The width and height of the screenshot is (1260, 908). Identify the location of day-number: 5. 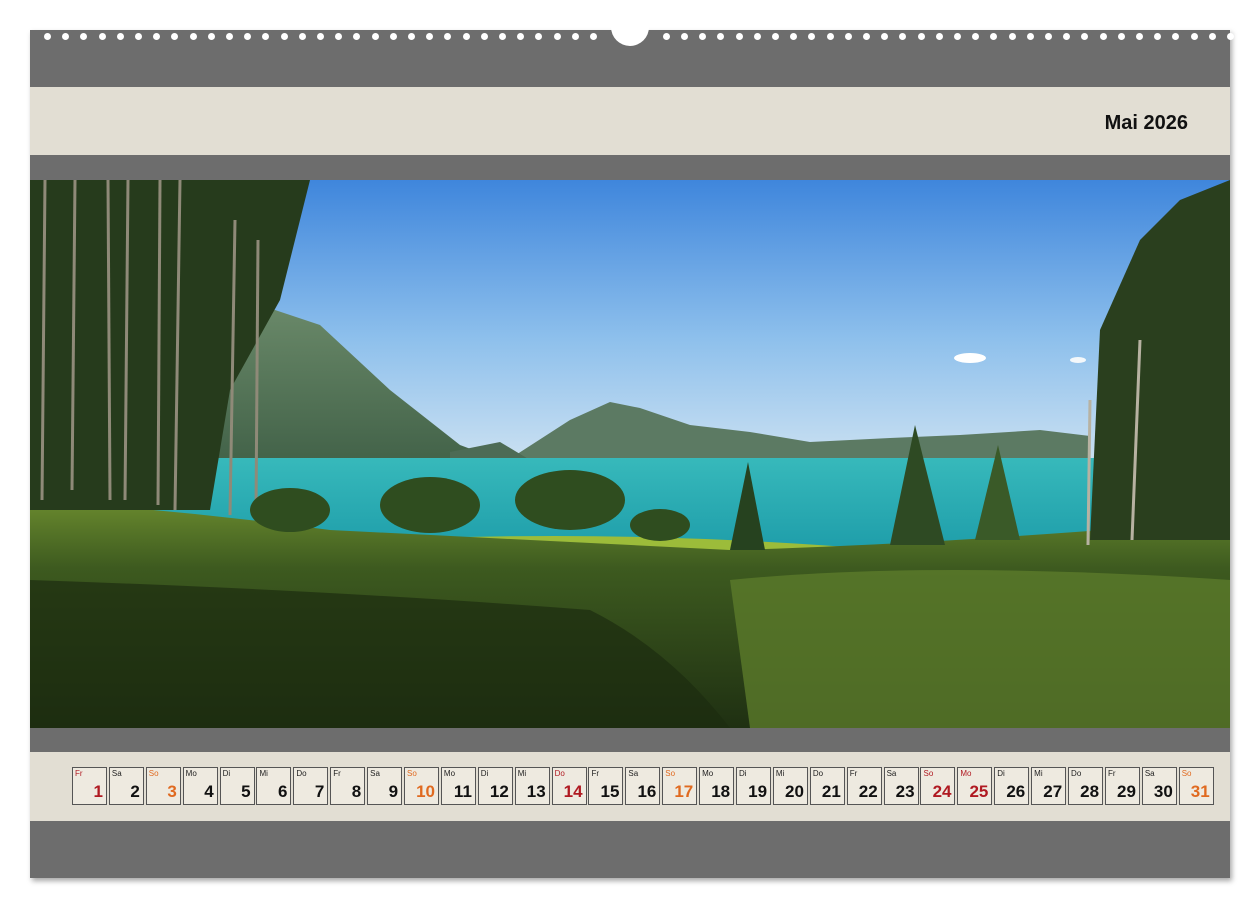
(246, 791).